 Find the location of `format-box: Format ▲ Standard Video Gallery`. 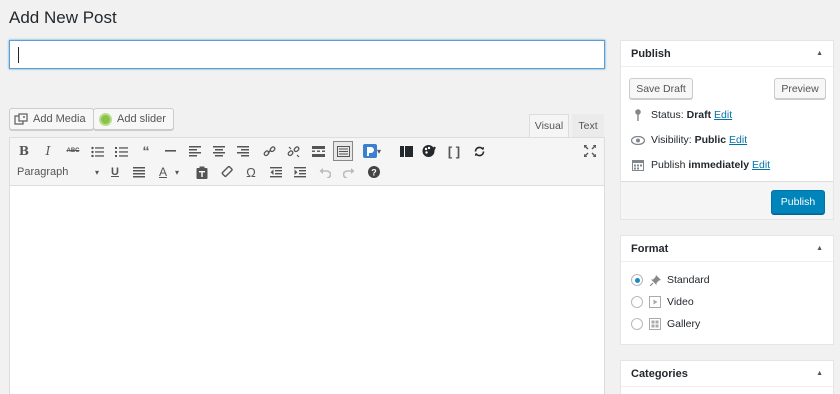

format-box: Format ▲ Standard Video Gallery is located at coordinates (727, 290).